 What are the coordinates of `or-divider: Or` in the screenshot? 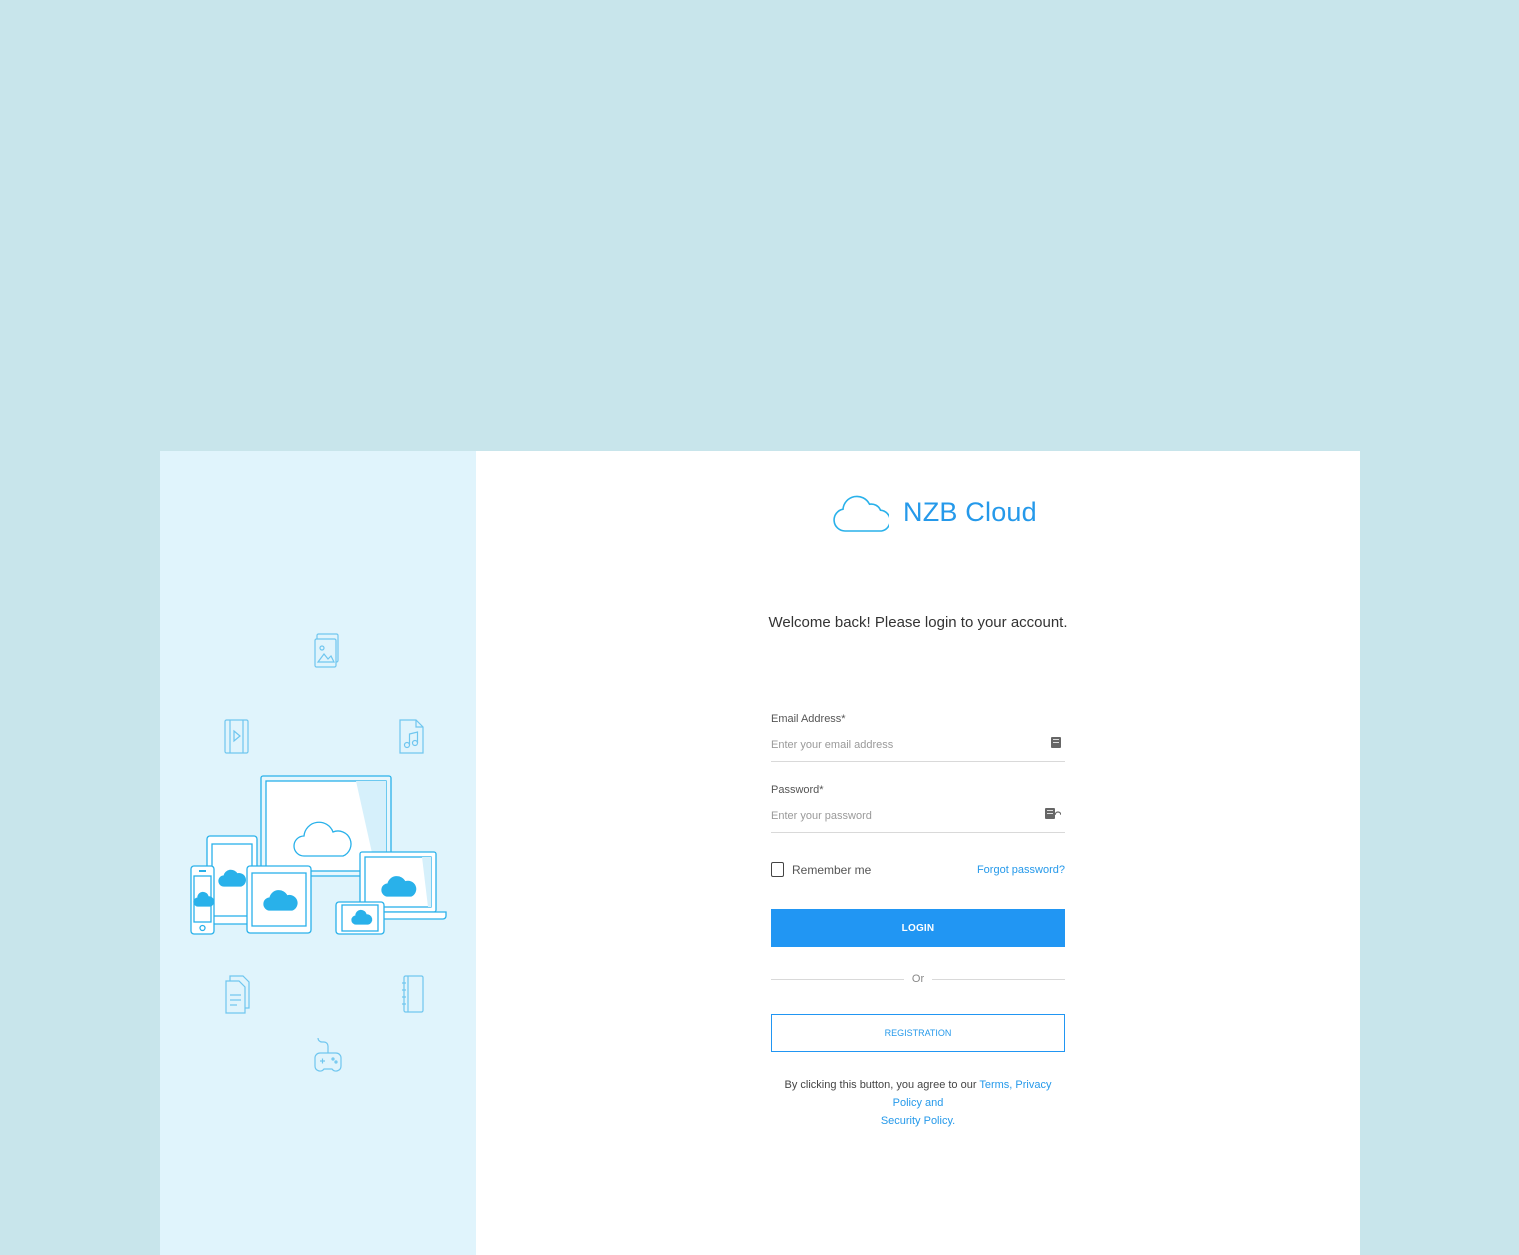 It's located at (918, 979).